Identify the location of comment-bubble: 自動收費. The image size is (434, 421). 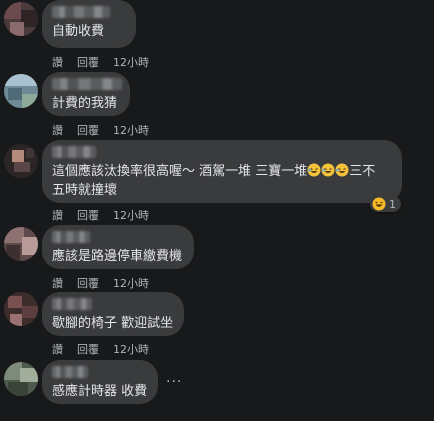
(89, 24).